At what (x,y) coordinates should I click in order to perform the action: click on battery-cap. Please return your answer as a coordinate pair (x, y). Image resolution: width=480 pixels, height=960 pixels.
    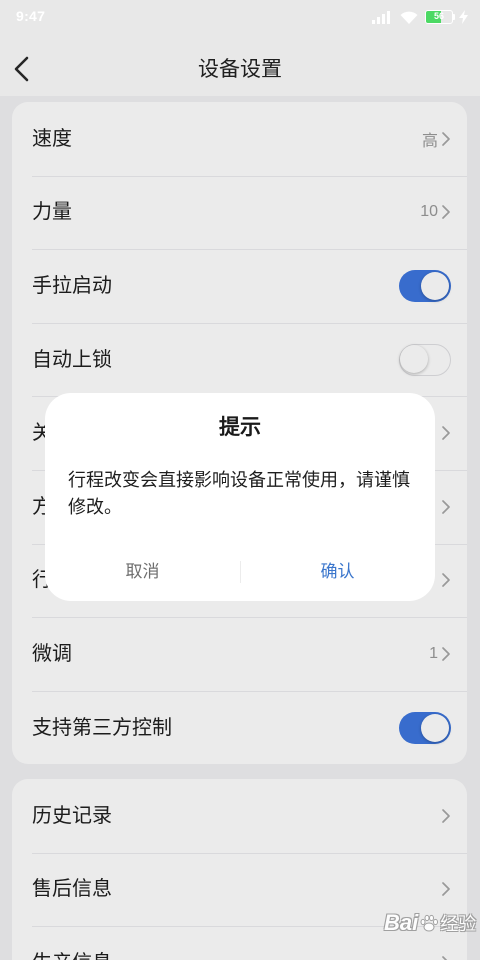
    Looking at the image, I should click on (454, 17).